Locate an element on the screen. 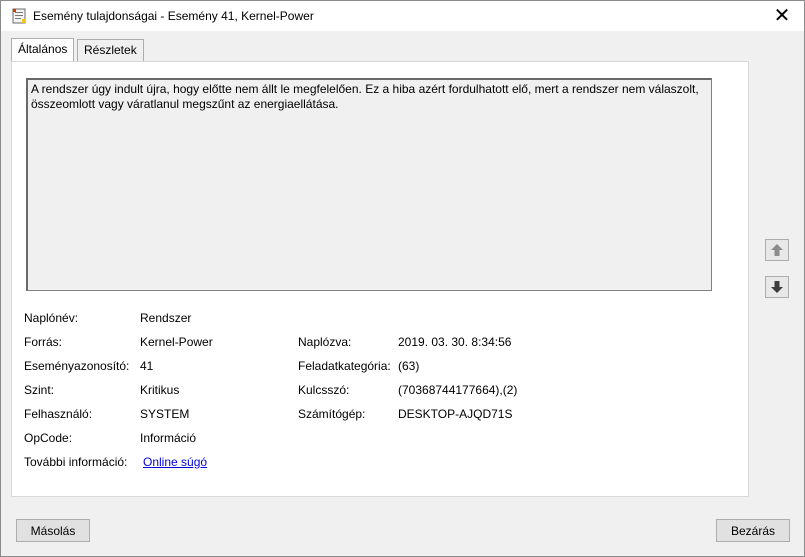 The image size is (805, 557). previous-event-button is located at coordinates (777, 250).